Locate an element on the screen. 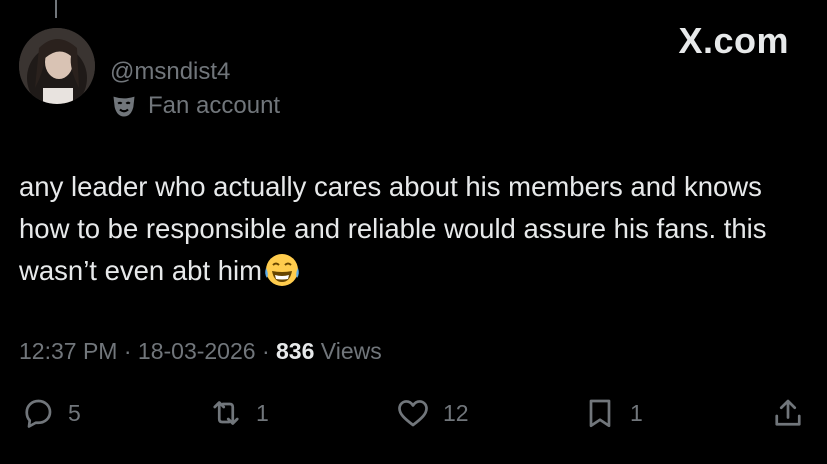 The width and height of the screenshot is (827, 464). tweet-date: 18-03-2026 is located at coordinates (197, 351).